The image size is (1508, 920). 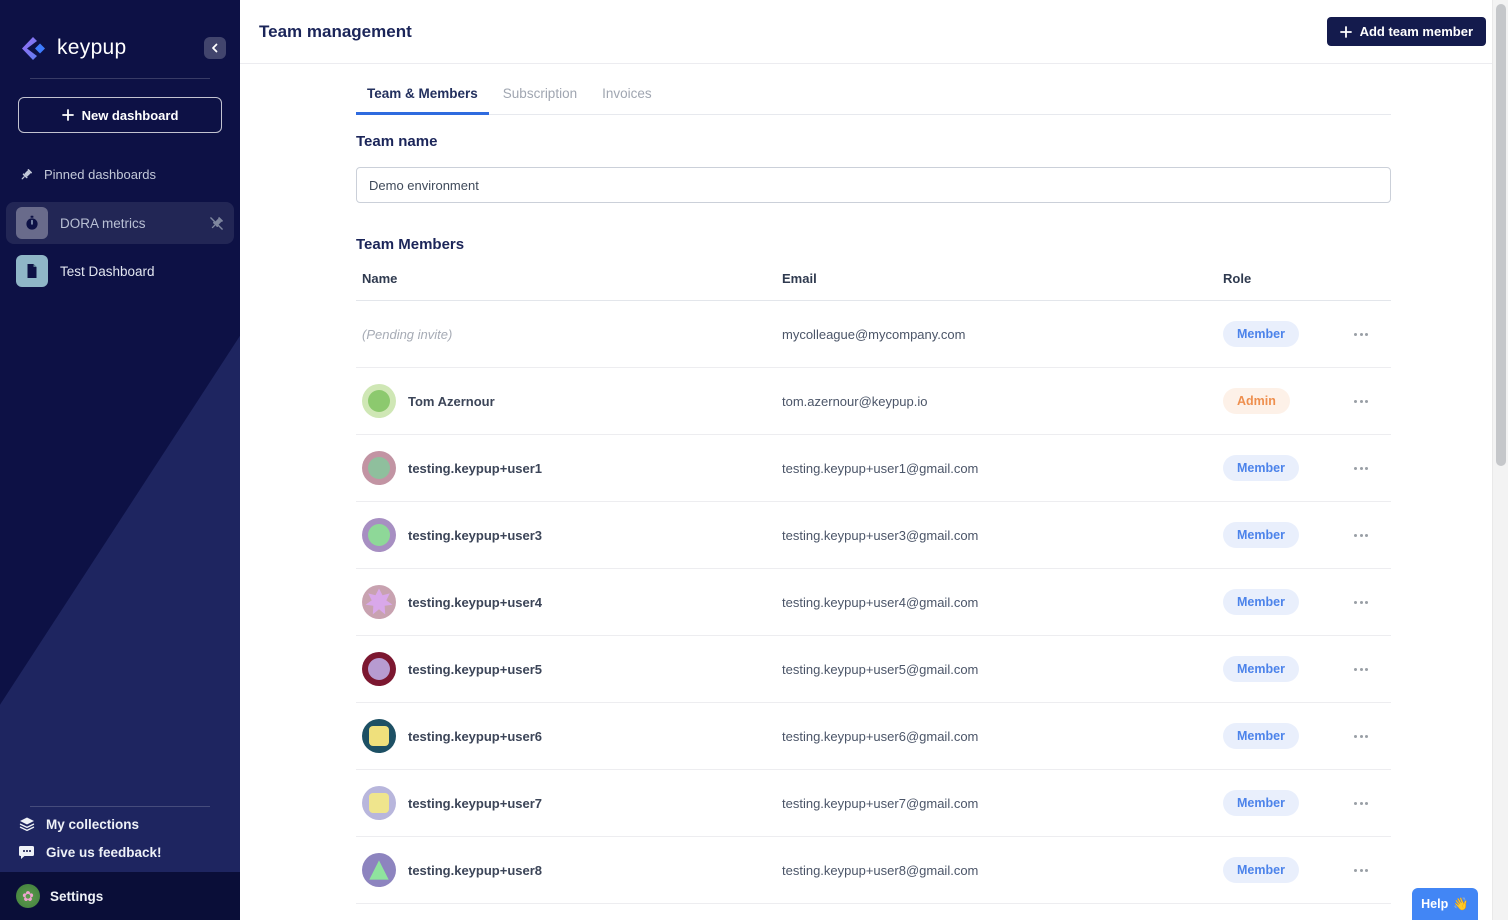 I want to click on team-name-input, so click(x=873, y=185).